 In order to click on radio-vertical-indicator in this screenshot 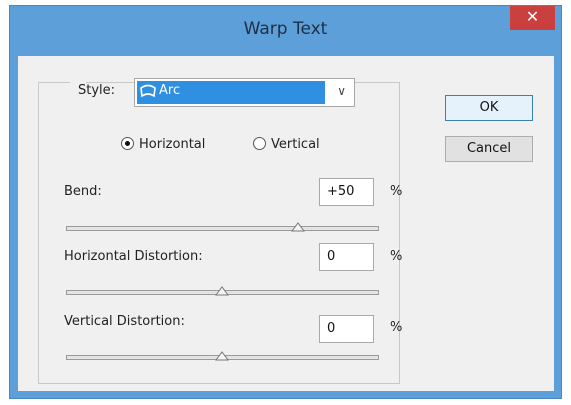, I will do `click(259, 143)`.